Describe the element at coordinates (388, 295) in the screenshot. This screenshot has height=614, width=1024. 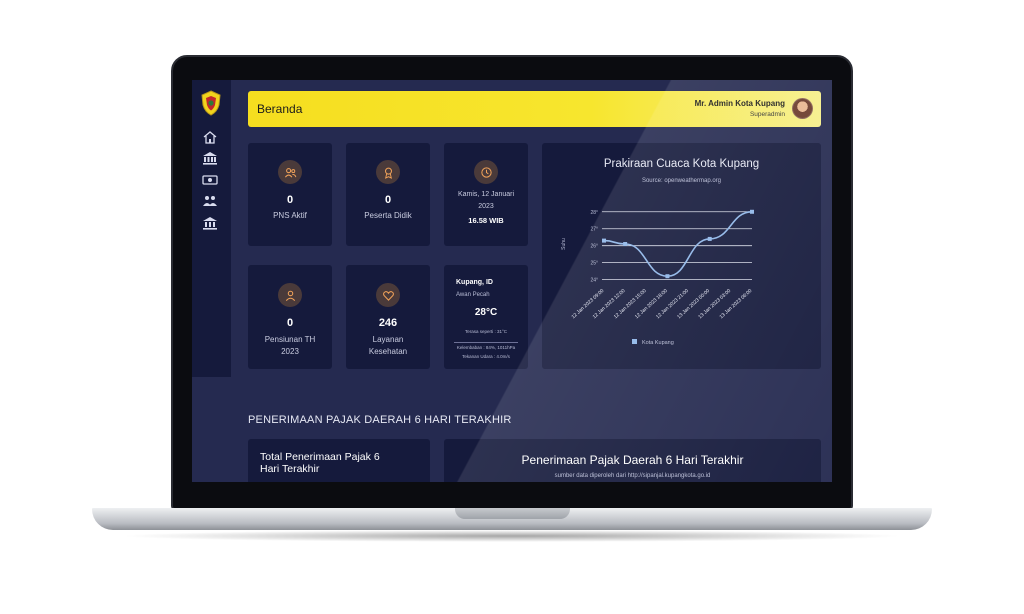
I see `heart-icon` at that location.